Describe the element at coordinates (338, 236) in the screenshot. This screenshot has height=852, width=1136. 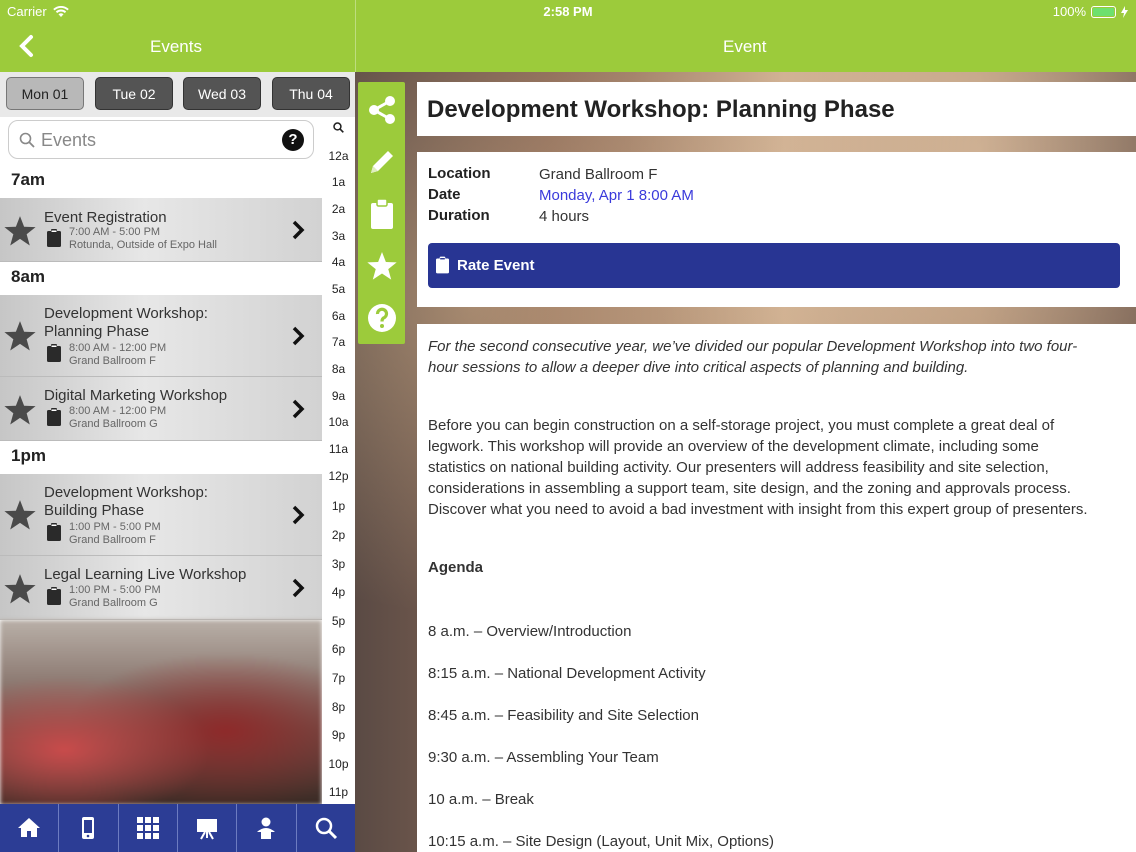
I see `index-item: 3a` at that location.